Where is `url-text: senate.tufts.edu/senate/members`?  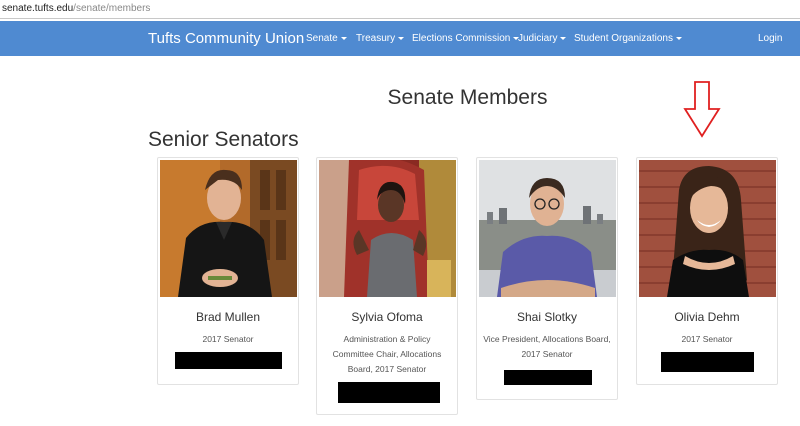
url-text: senate.tufts.edu/senate/members is located at coordinates (76, 8).